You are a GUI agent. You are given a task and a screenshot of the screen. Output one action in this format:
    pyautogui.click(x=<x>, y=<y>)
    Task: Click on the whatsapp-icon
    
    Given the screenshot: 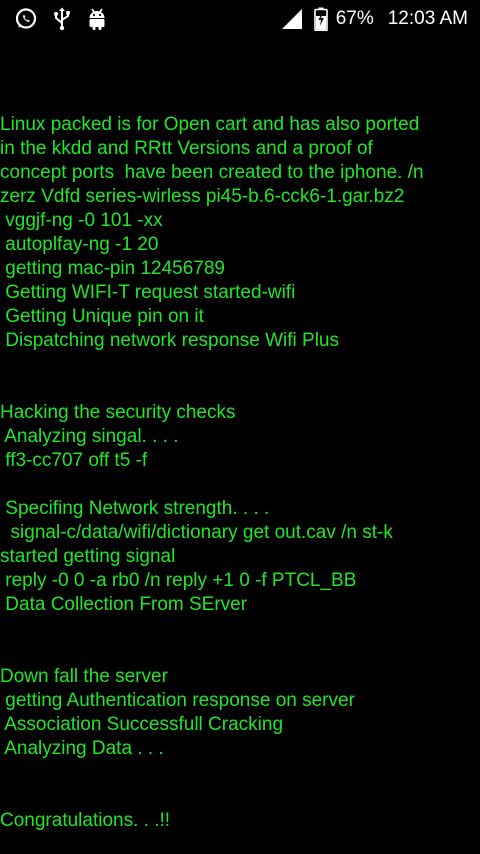 What is the action you would take?
    pyautogui.click(x=26, y=19)
    